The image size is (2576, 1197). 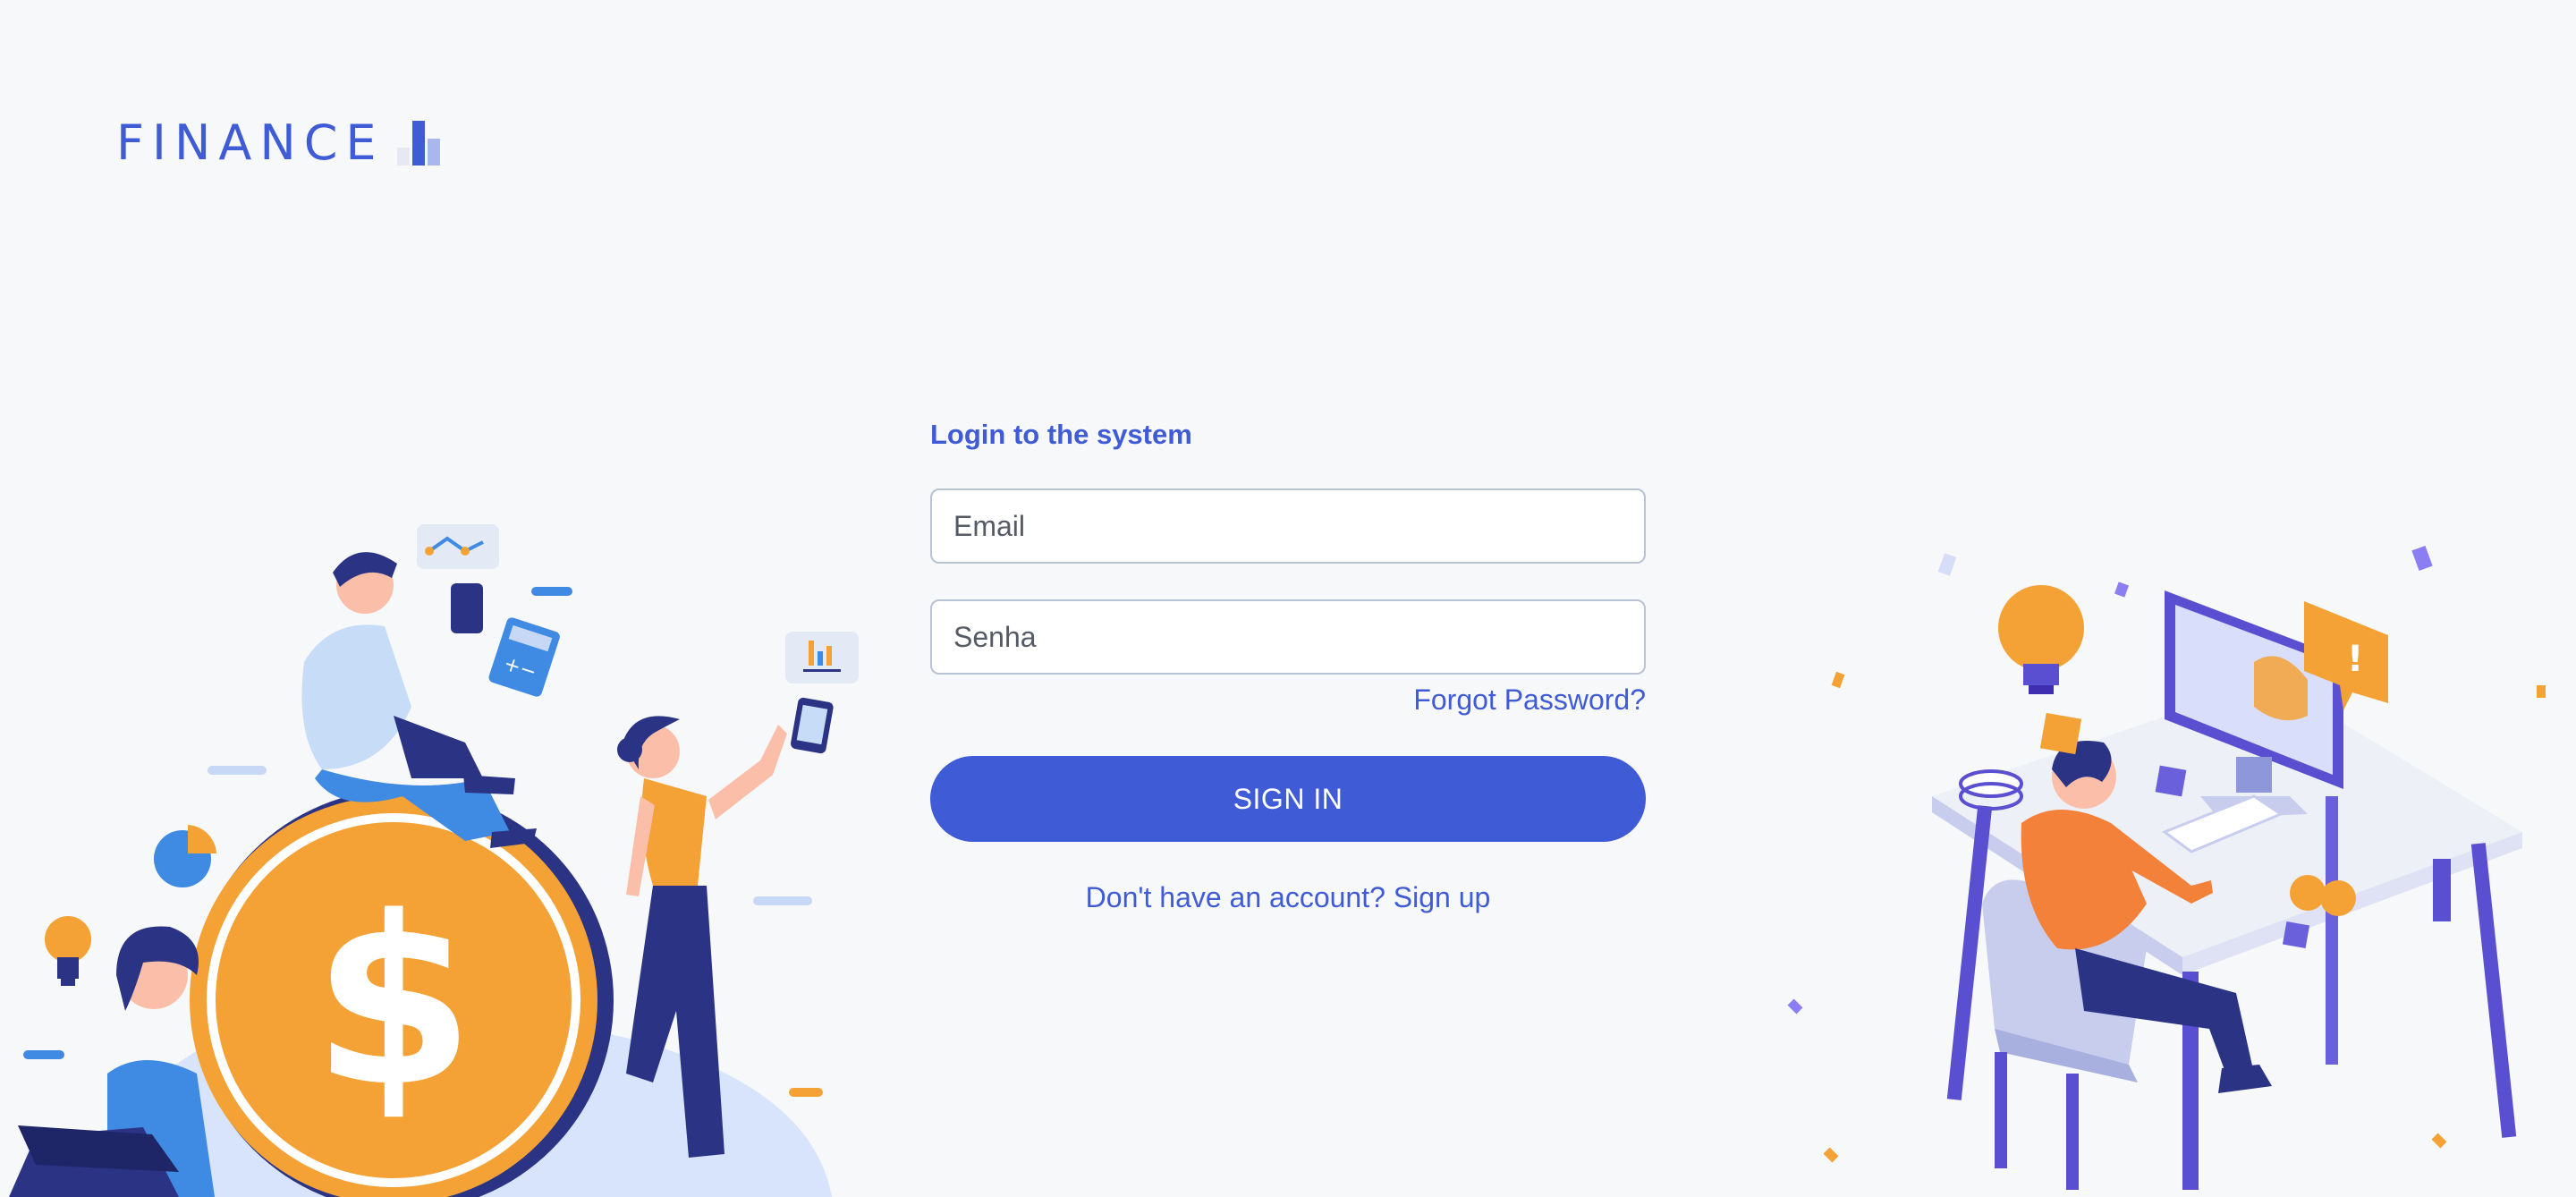 I want to click on login-title: Login to the system, so click(x=1061, y=435).